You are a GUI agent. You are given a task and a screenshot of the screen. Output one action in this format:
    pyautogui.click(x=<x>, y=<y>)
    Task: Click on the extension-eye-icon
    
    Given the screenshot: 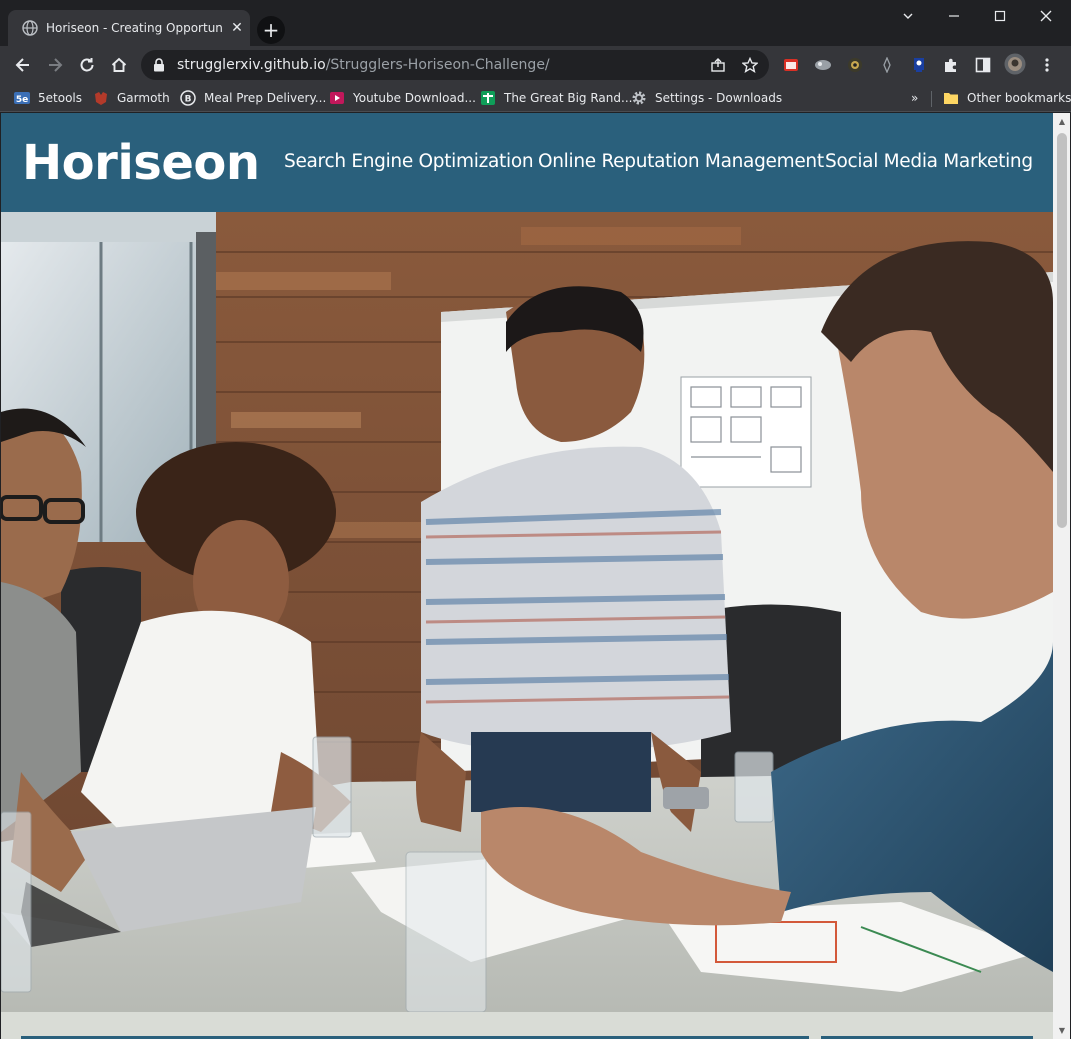 What is the action you would take?
    pyautogui.click(x=855, y=65)
    